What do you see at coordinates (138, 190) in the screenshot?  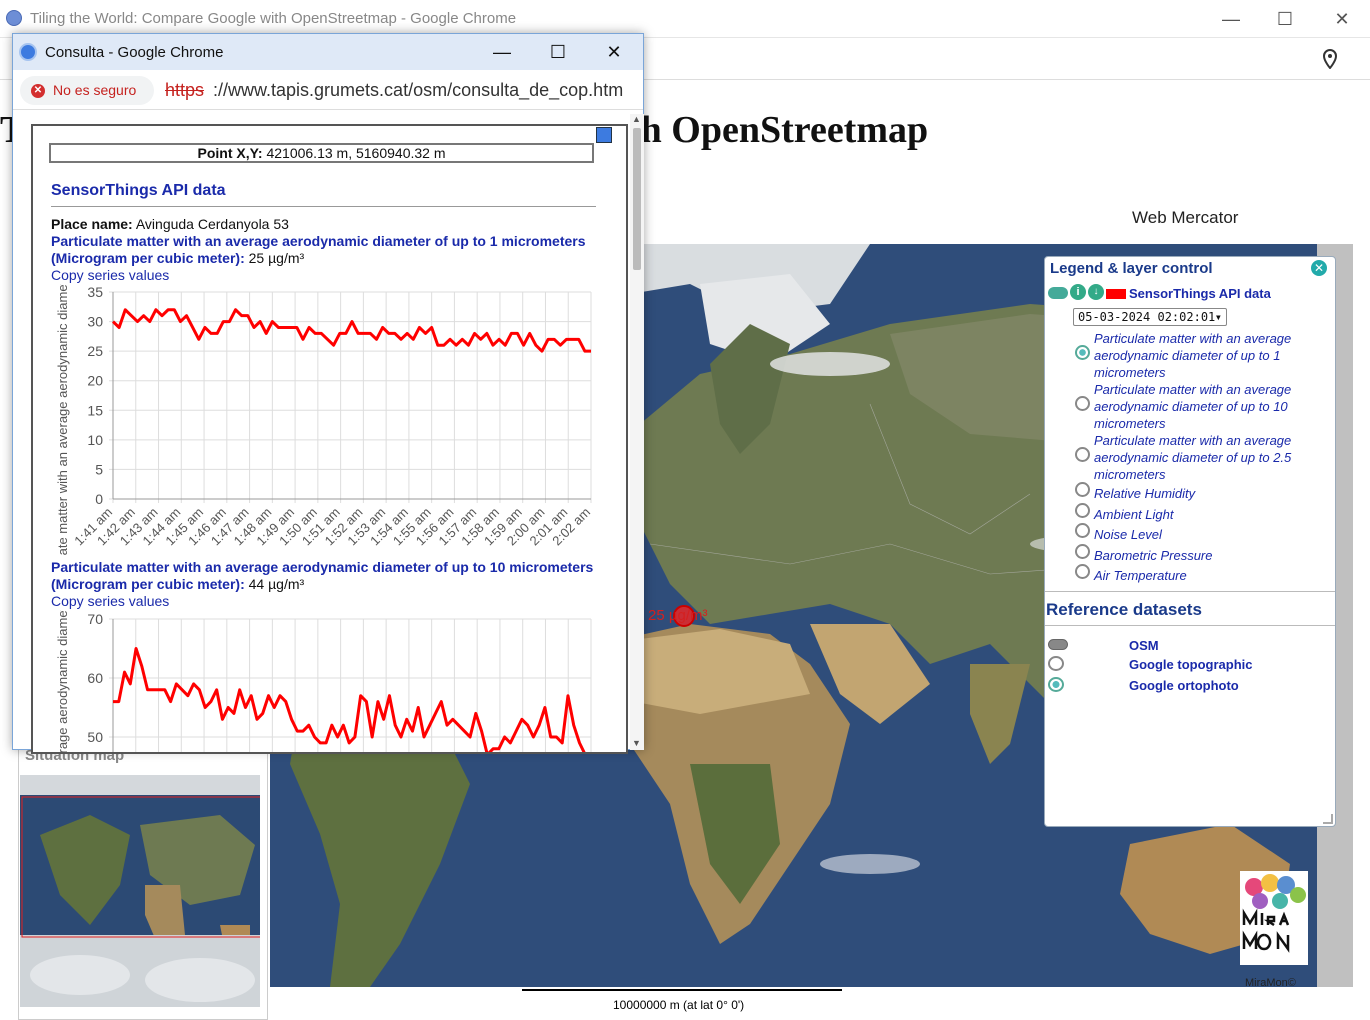 I see `section-title: SensorThings API data` at bounding box center [138, 190].